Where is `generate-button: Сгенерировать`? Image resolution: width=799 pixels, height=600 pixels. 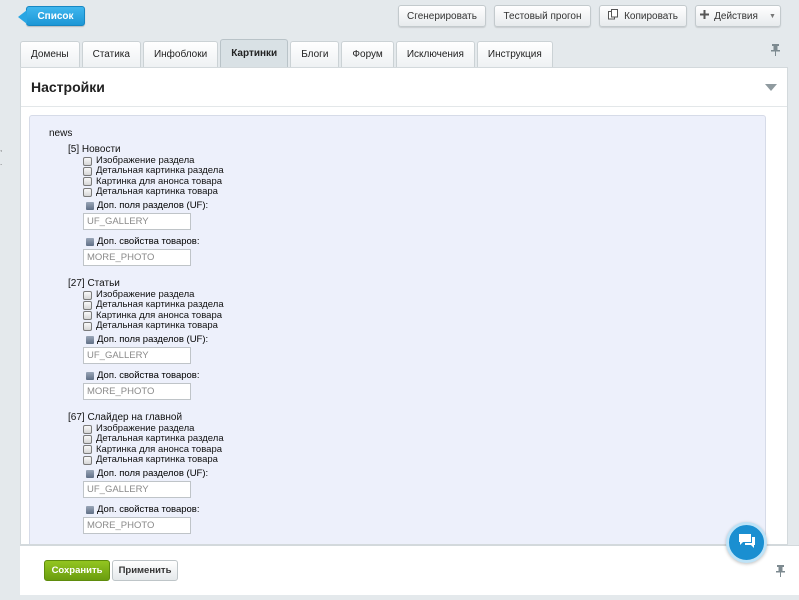 generate-button: Сгенерировать is located at coordinates (442, 16).